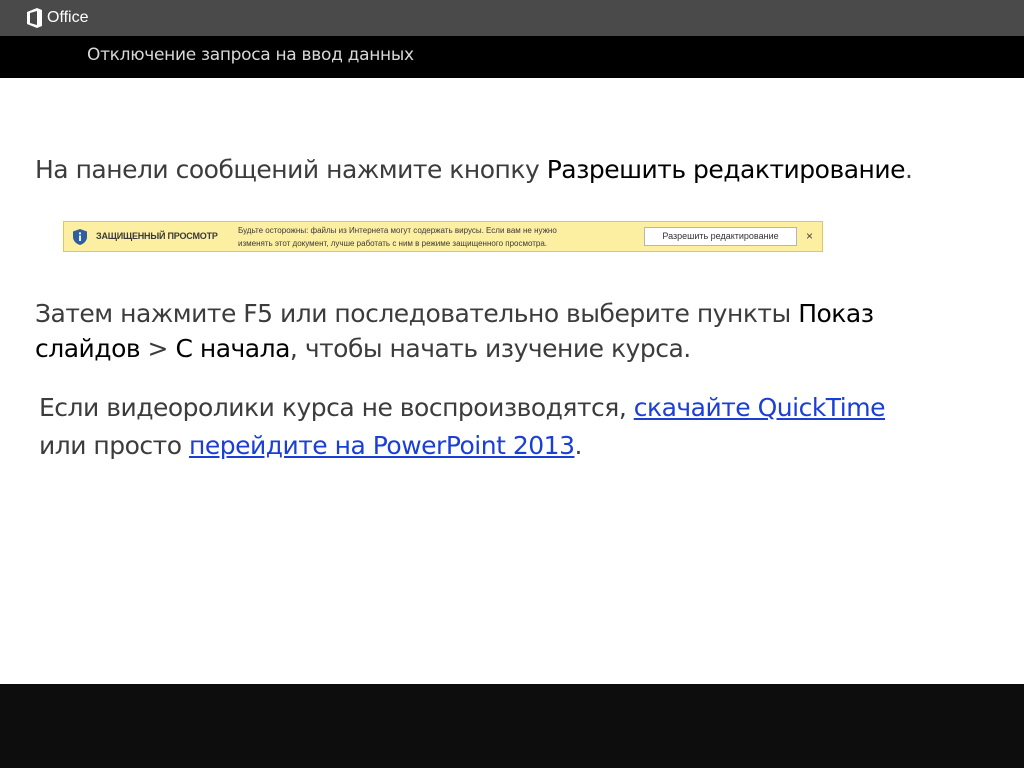 This screenshot has height=768, width=1024. What do you see at coordinates (512, 726) in the screenshot?
I see `bottom-bar` at bounding box center [512, 726].